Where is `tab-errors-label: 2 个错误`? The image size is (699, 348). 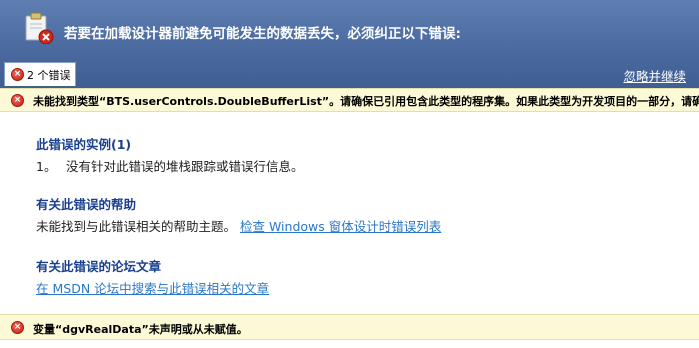 tab-errors-label: 2 个错误 is located at coordinates (49, 75).